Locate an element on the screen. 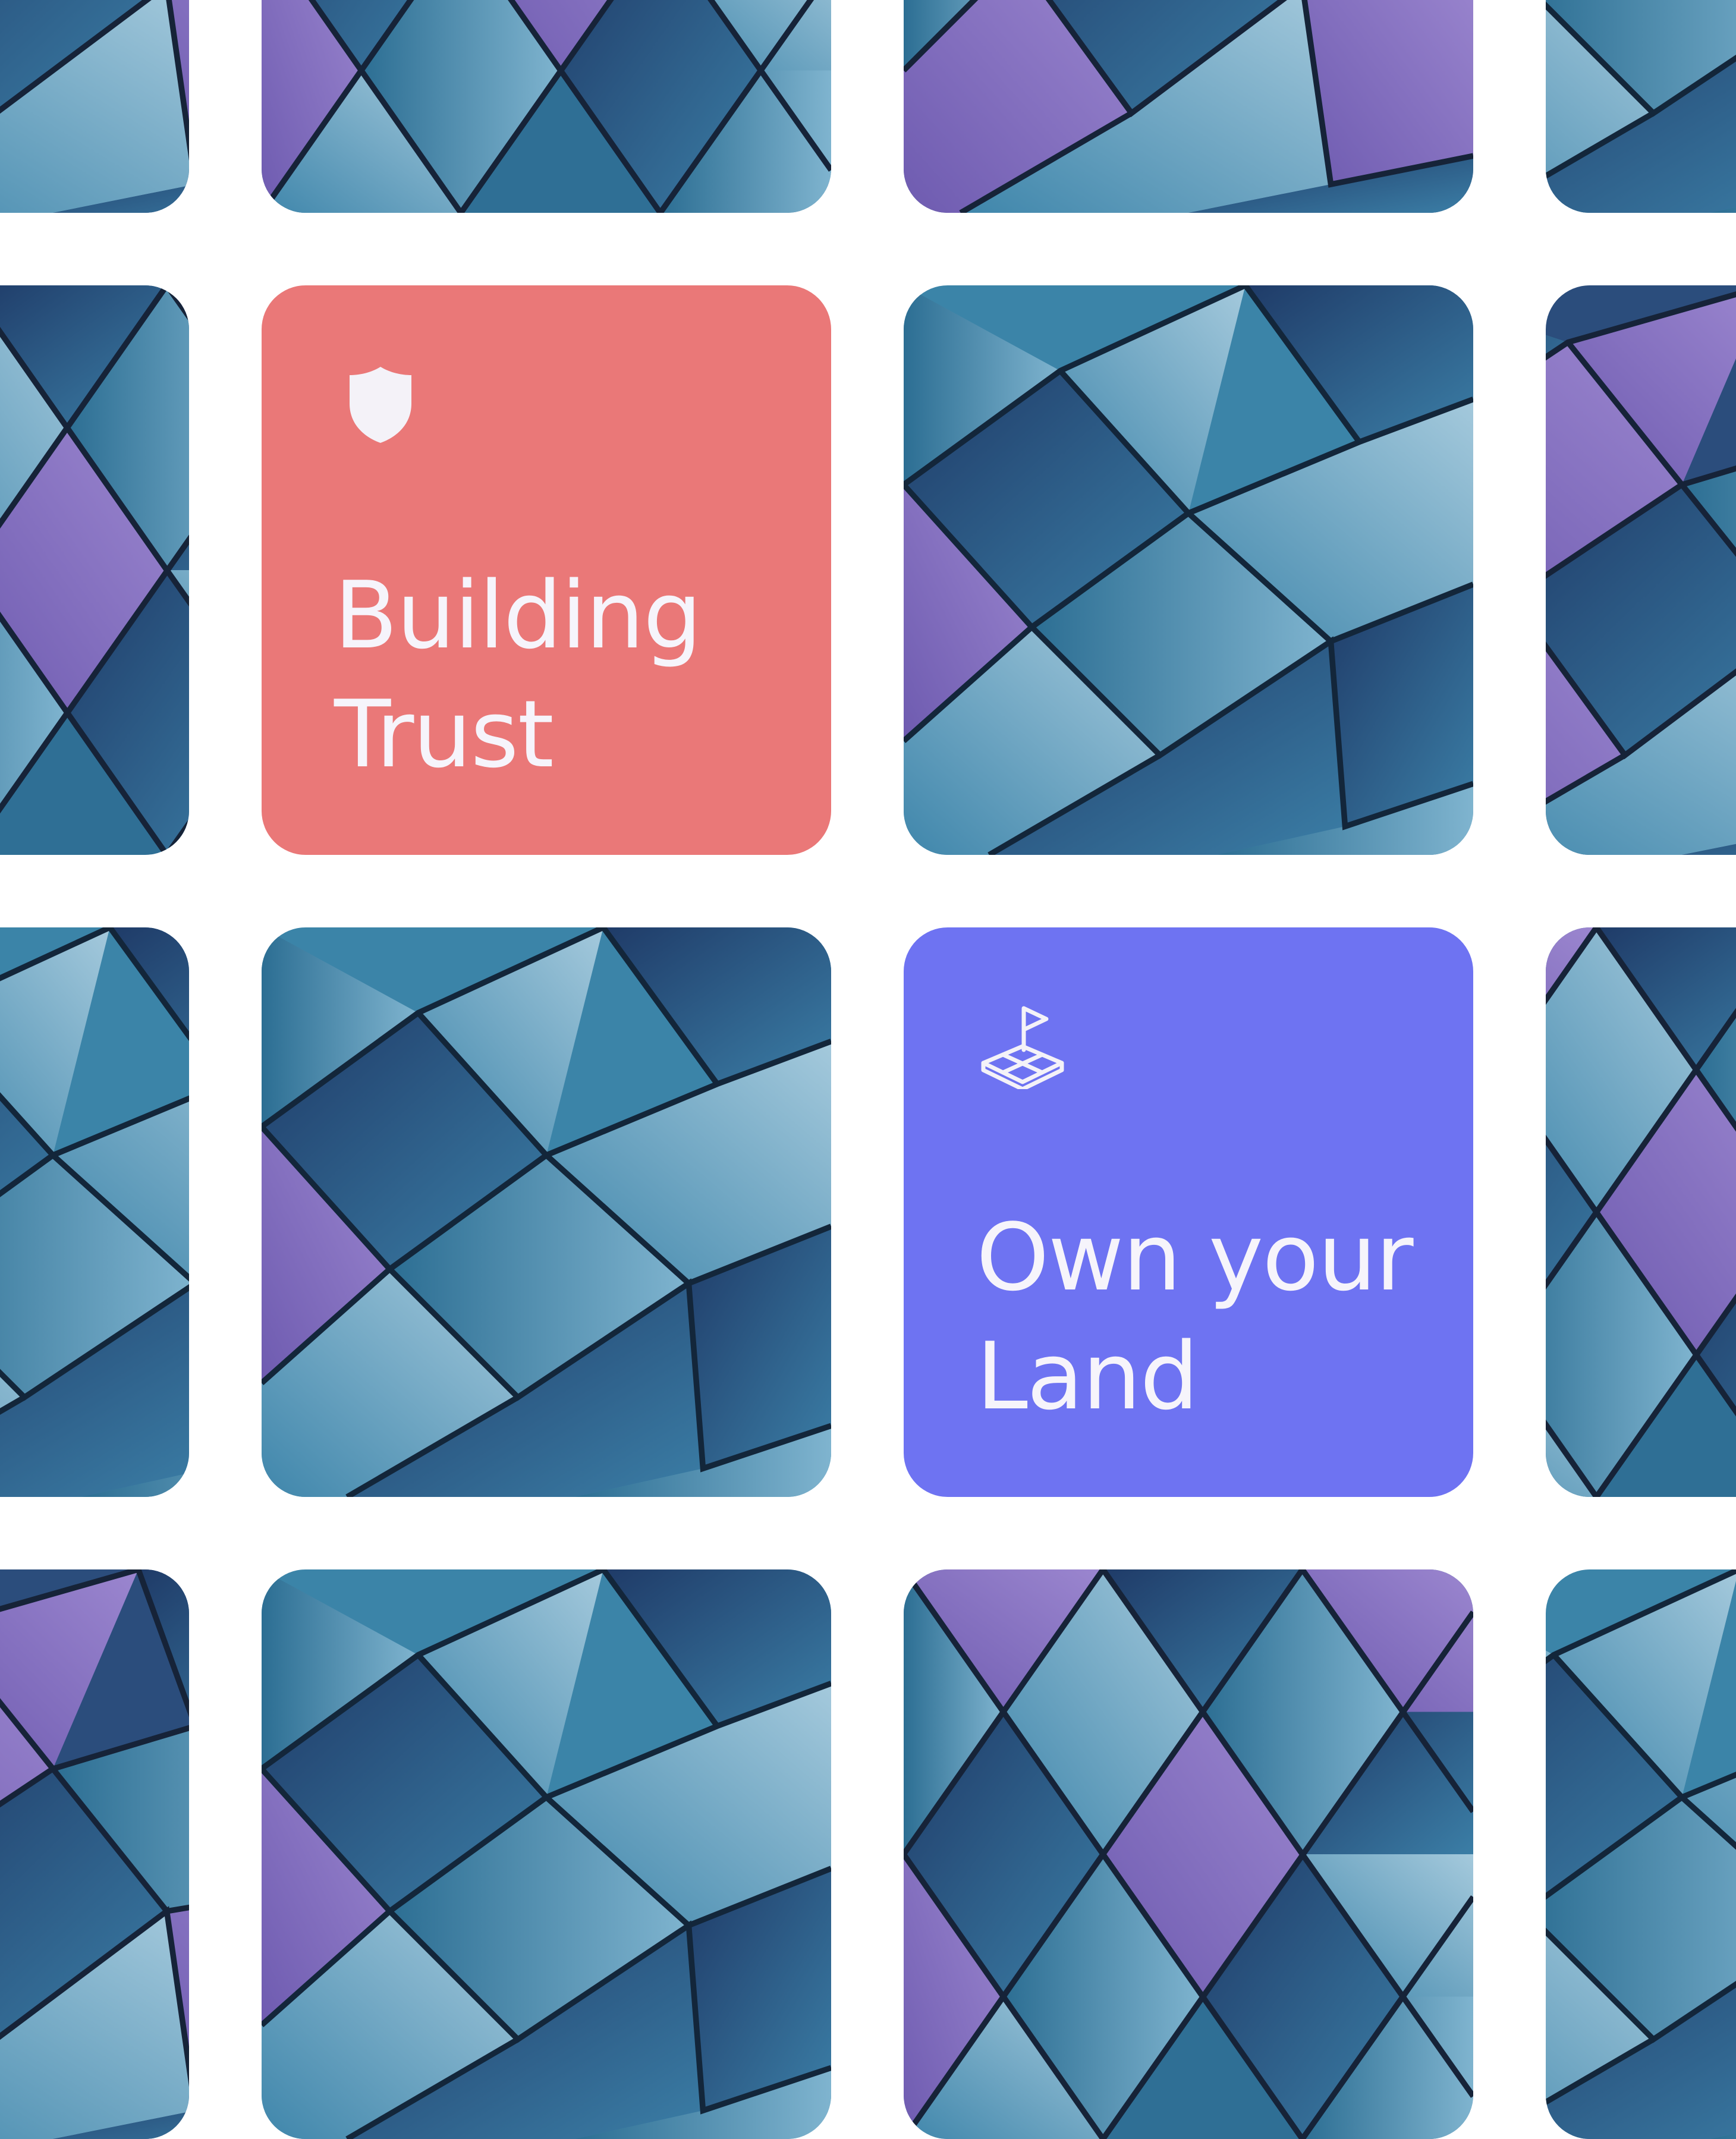 The width and height of the screenshot is (1736, 2139). land-flag-icon is located at coordinates (1022, 1047).